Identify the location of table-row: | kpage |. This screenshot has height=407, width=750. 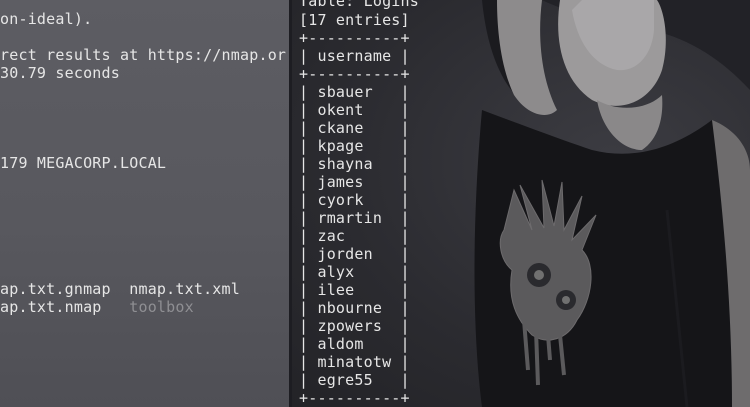
(354, 146).